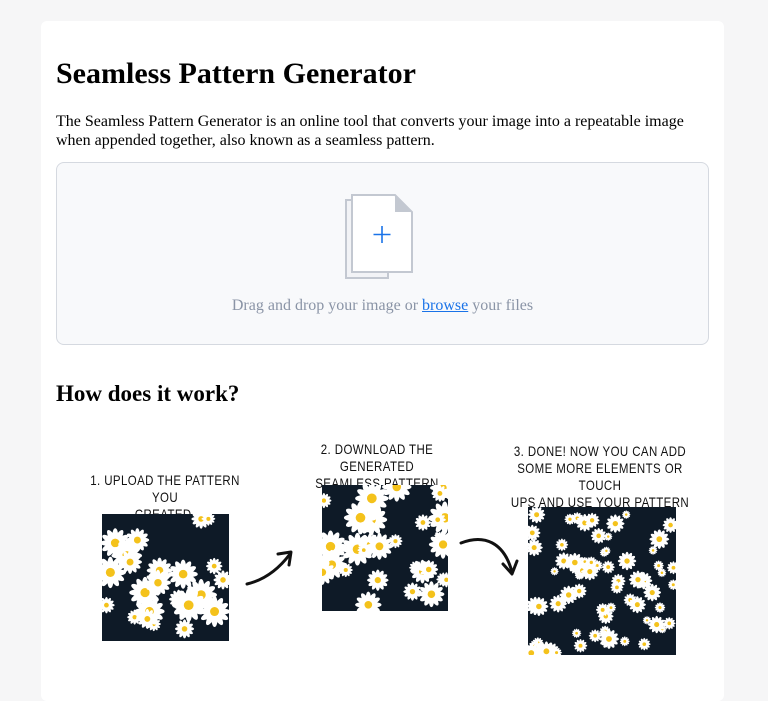  I want to click on arrow-right-icon, so click(269, 568).